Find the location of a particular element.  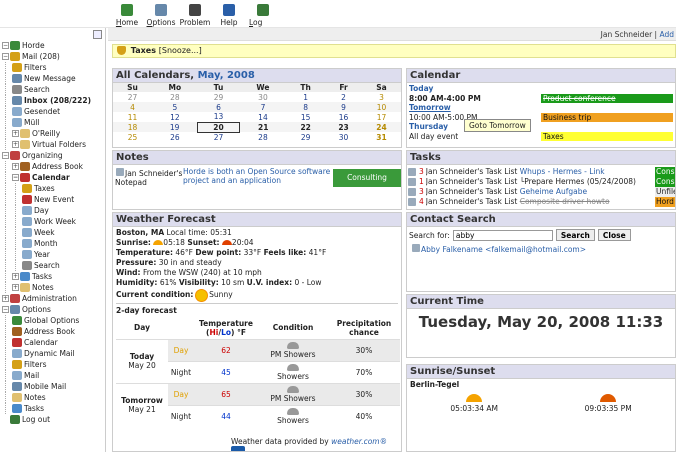

calendar-day: 16 is located at coordinates (344, 117).